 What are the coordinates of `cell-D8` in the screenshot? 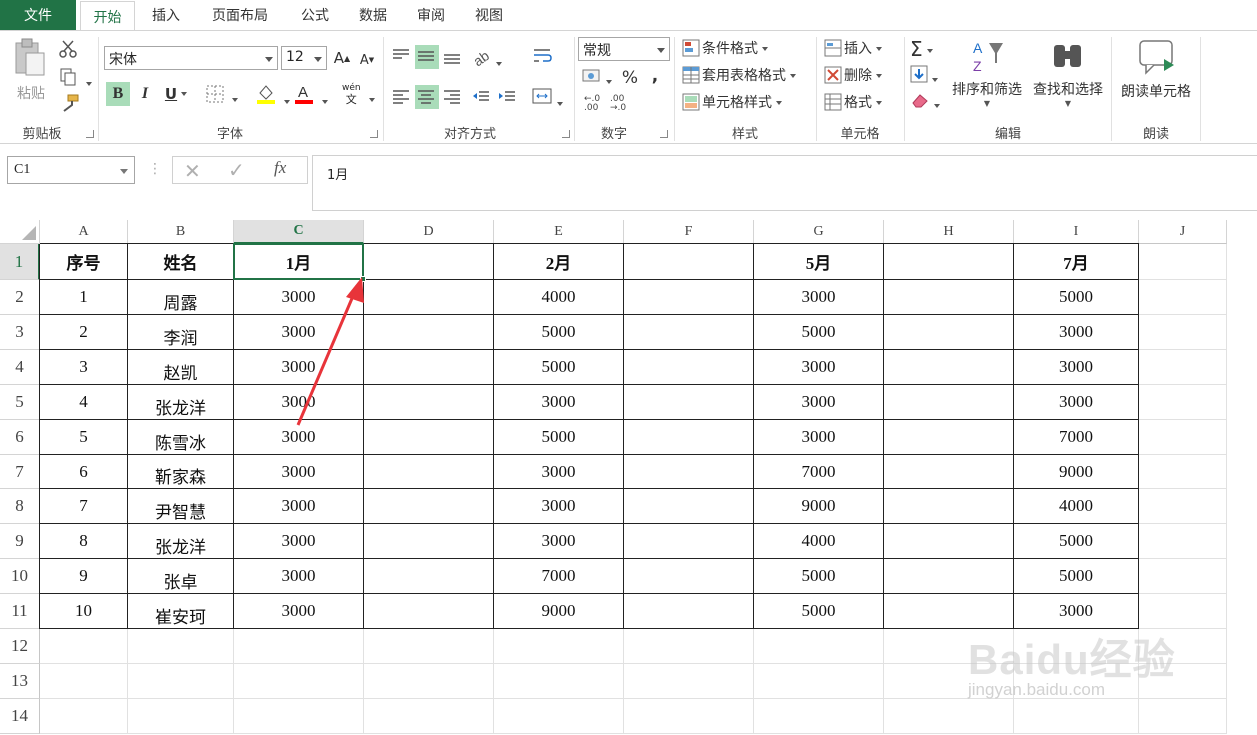 It's located at (429, 506).